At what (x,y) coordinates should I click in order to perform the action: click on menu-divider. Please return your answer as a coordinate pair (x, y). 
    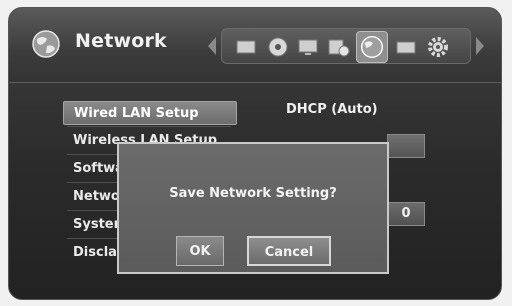
    Looking at the image, I should click on (149, 126).